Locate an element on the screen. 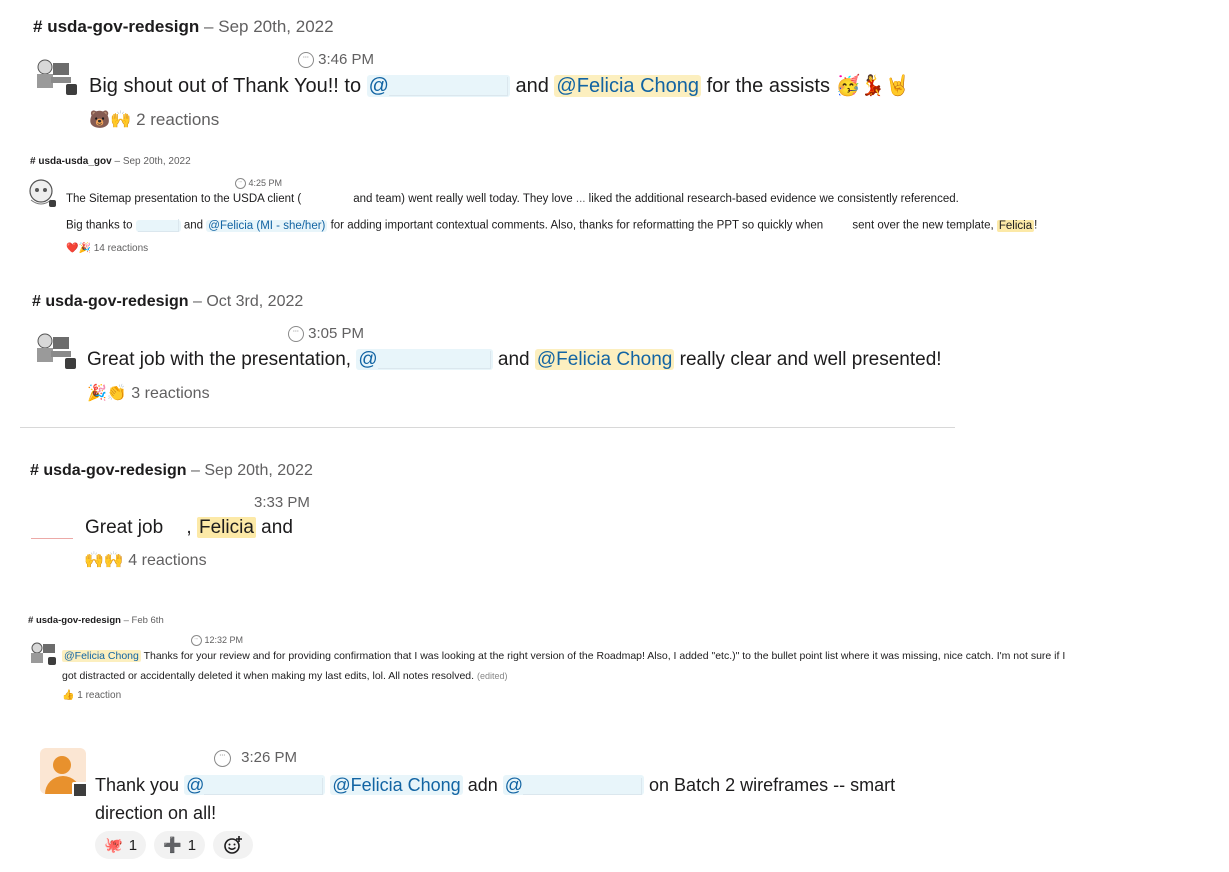 The image size is (1229, 872). reaction-chips: 🐙 1 ➕ 1 is located at coordinates (178, 845).